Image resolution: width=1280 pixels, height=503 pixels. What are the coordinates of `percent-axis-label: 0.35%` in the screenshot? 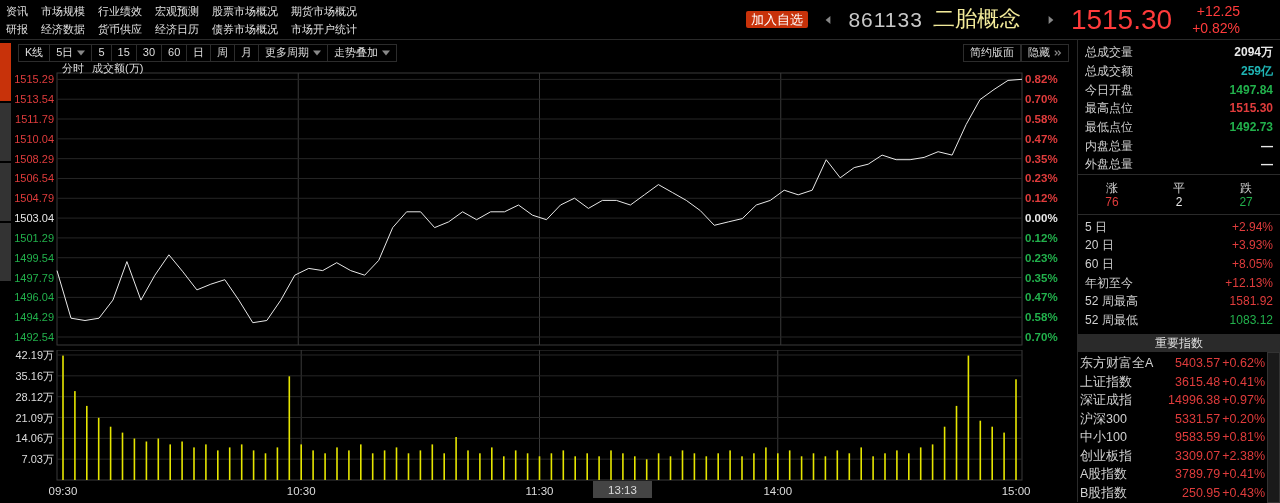 It's located at (1041, 158).